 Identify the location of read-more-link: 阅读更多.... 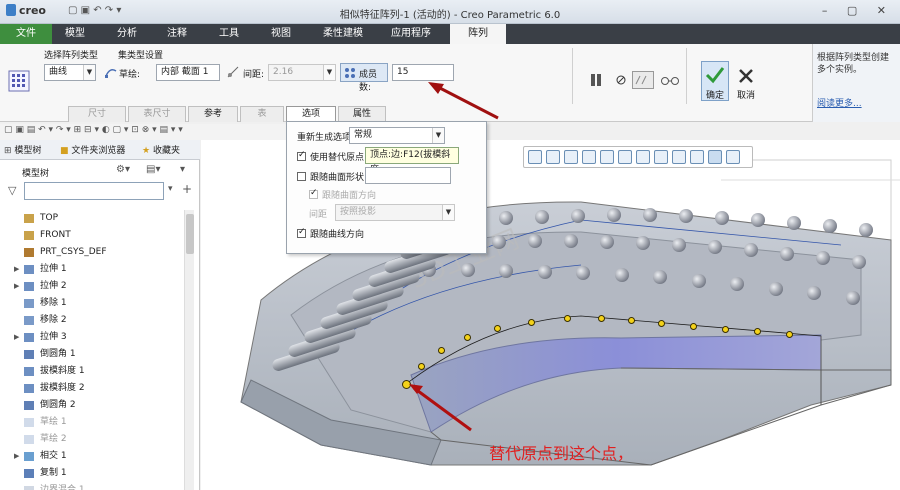
(839, 102).